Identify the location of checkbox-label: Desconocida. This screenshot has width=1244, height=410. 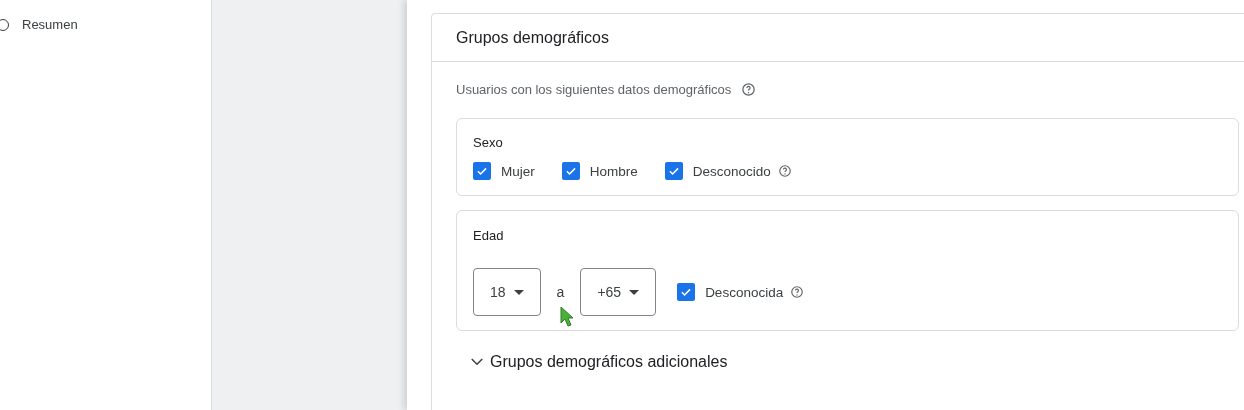
(744, 292).